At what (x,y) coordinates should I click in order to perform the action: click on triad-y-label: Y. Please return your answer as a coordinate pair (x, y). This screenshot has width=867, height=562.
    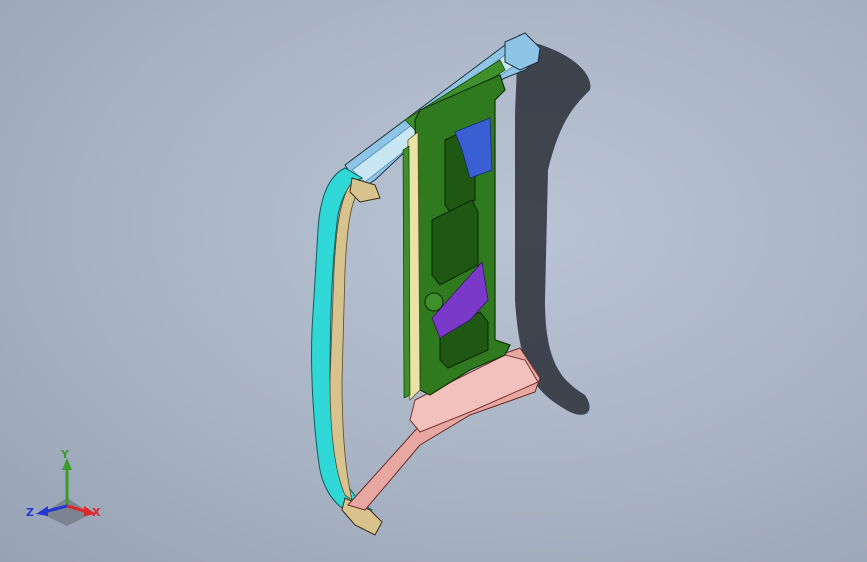
    Looking at the image, I should click on (65, 454).